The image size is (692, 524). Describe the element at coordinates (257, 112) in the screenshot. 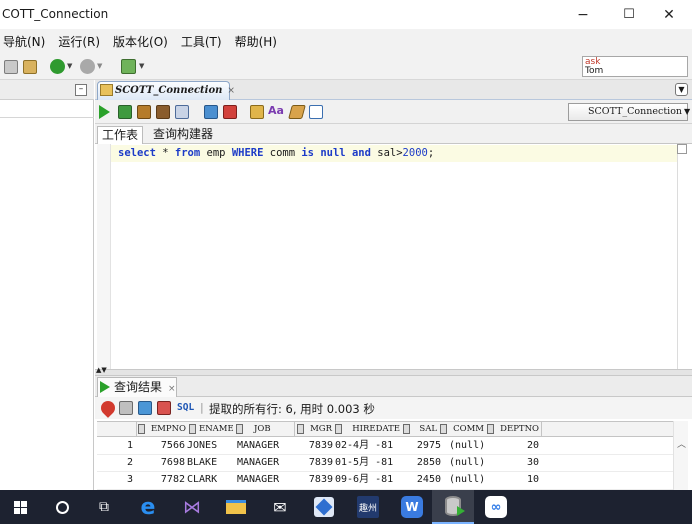

I see `sql-history-icon` at that location.